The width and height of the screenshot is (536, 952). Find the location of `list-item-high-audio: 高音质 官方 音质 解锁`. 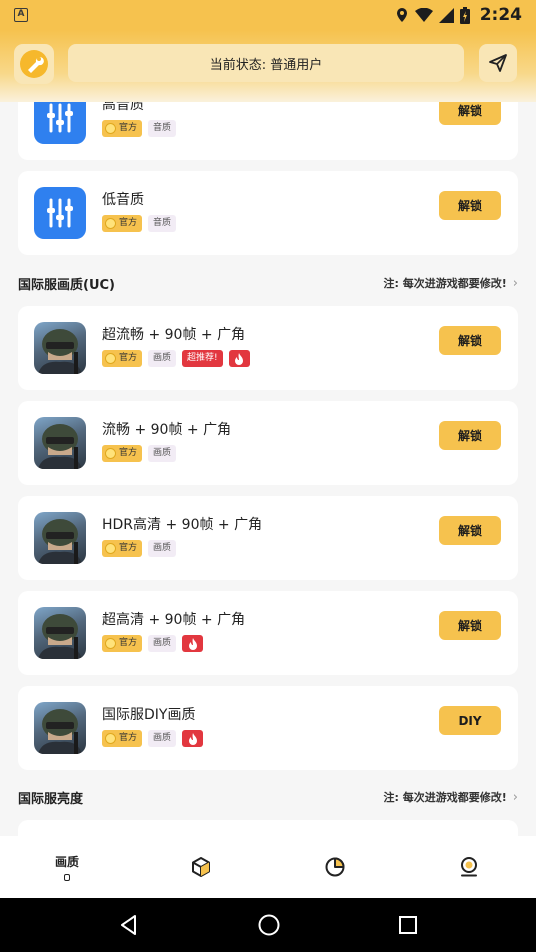

list-item-high-audio: 高音质 官方 音质 解锁 is located at coordinates (268, 131).